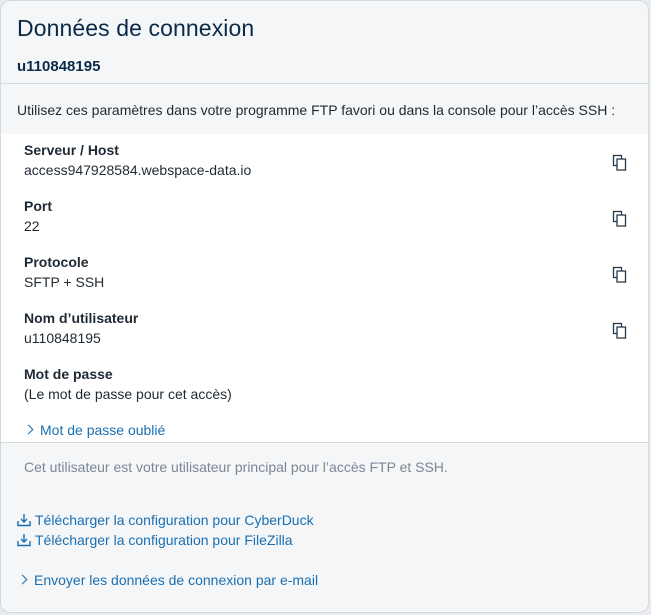  Describe the element at coordinates (328, 280) in the screenshot. I see `field-protocol: Protocole SFTP + SSH` at that location.